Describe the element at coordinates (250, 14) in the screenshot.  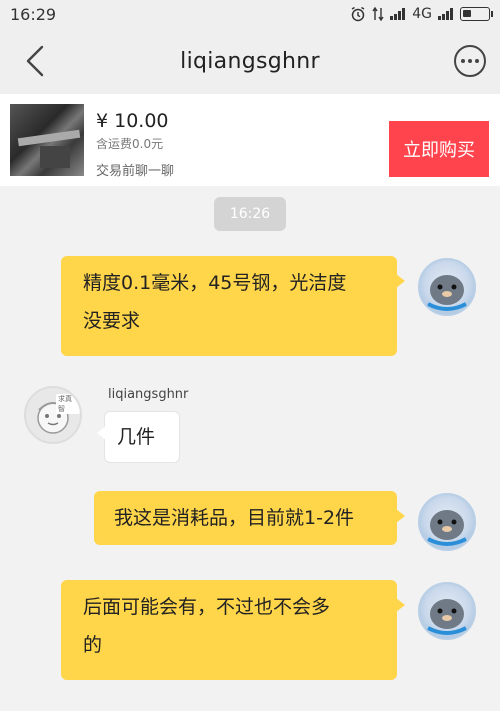
I see `status-bar: 16:29 4G` at that location.